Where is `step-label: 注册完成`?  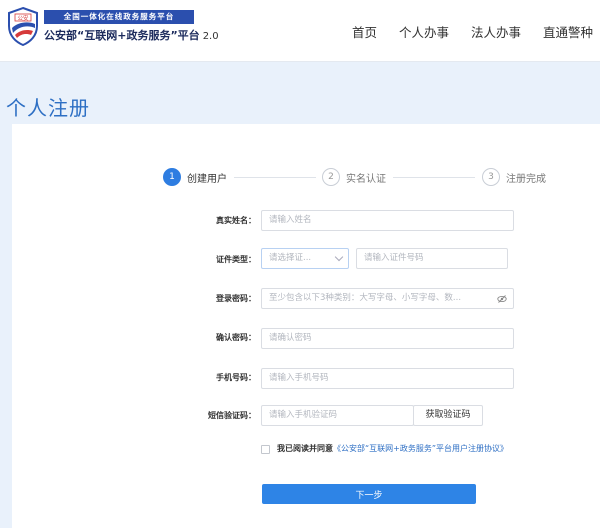 step-label: 注册完成 is located at coordinates (526, 179).